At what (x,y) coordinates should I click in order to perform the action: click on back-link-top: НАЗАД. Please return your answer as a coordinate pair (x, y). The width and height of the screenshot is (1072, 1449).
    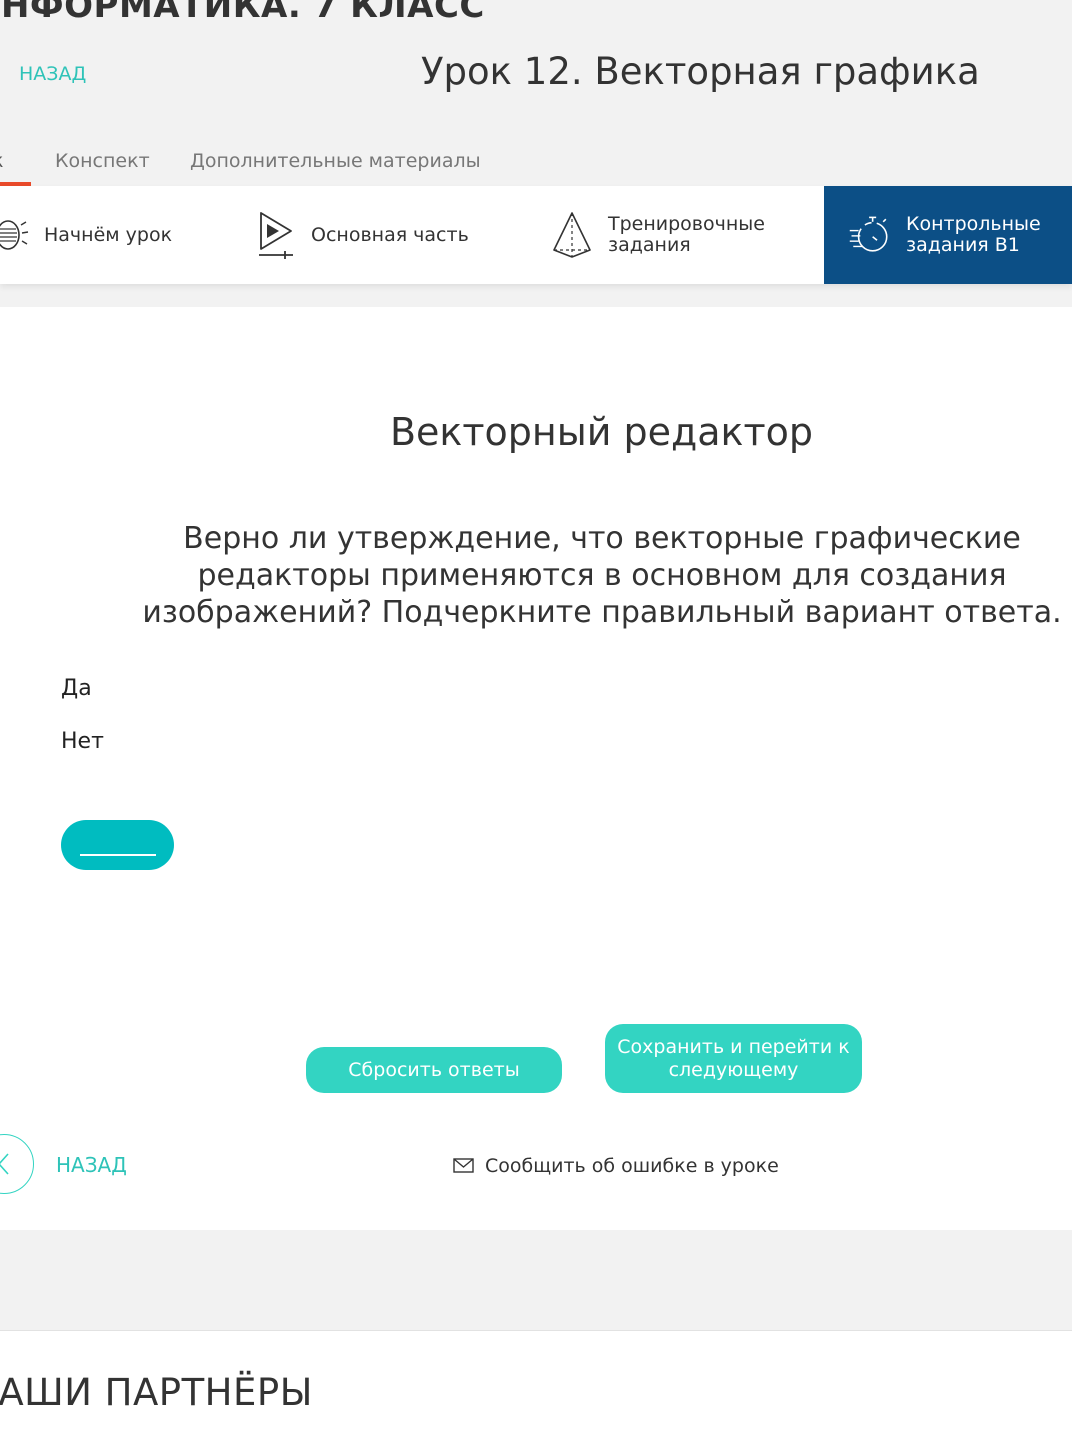
    Looking at the image, I should click on (52, 74).